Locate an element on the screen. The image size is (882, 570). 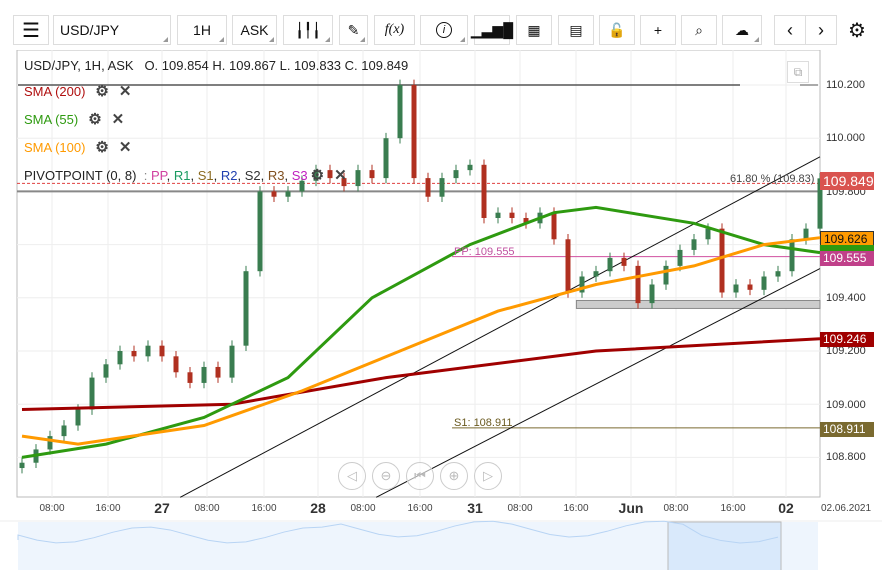
time-tick: 31 is located at coordinates (475, 508).